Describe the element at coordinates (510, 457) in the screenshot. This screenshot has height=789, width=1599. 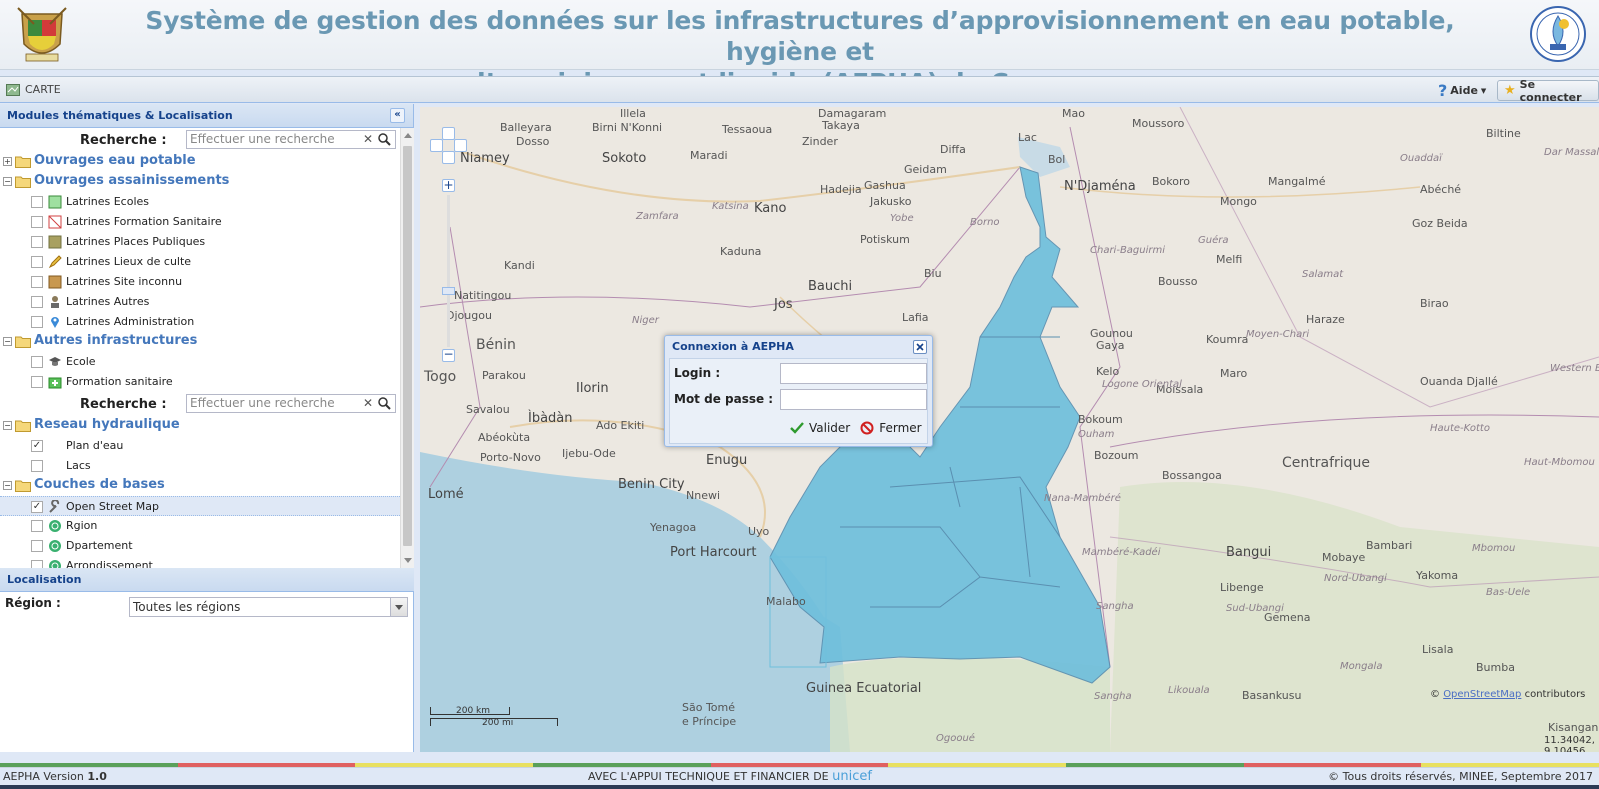
I see `map-label: Porto-Novo` at that location.